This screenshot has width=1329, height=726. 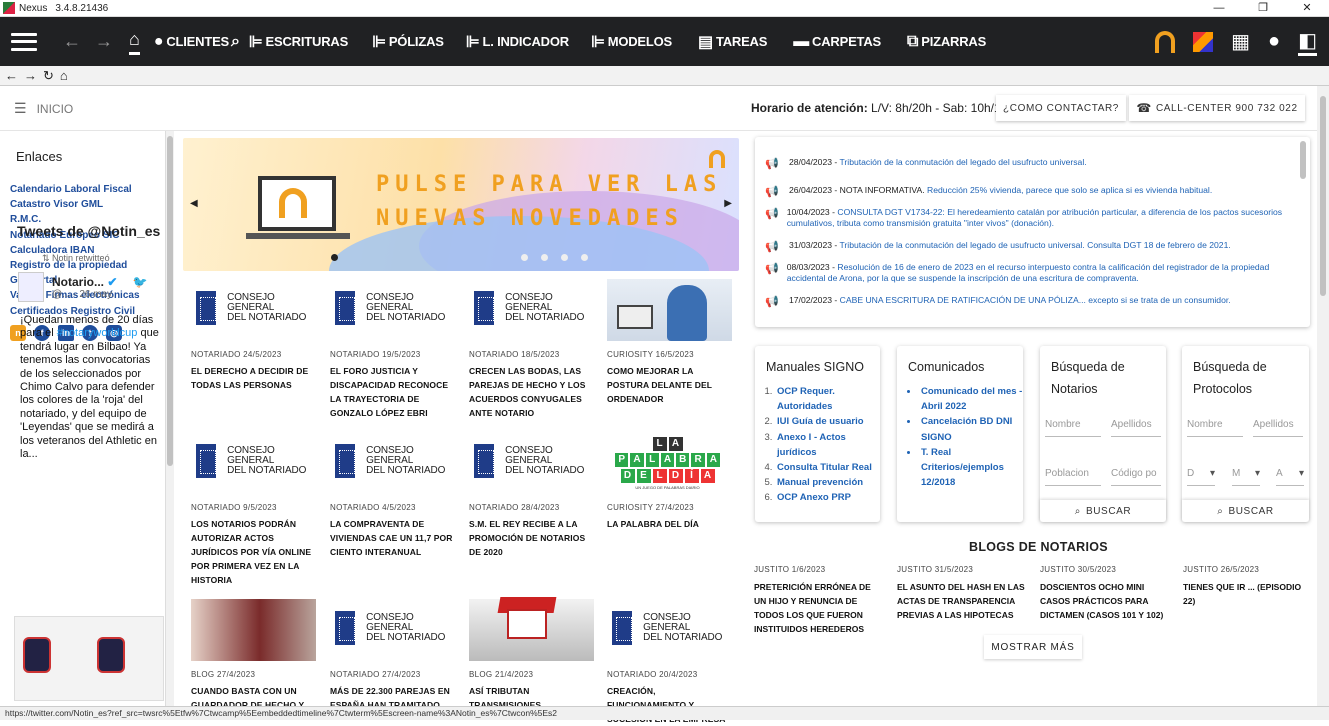 I want to click on carousel-prev-icon: ◀, so click(x=194, y=203).